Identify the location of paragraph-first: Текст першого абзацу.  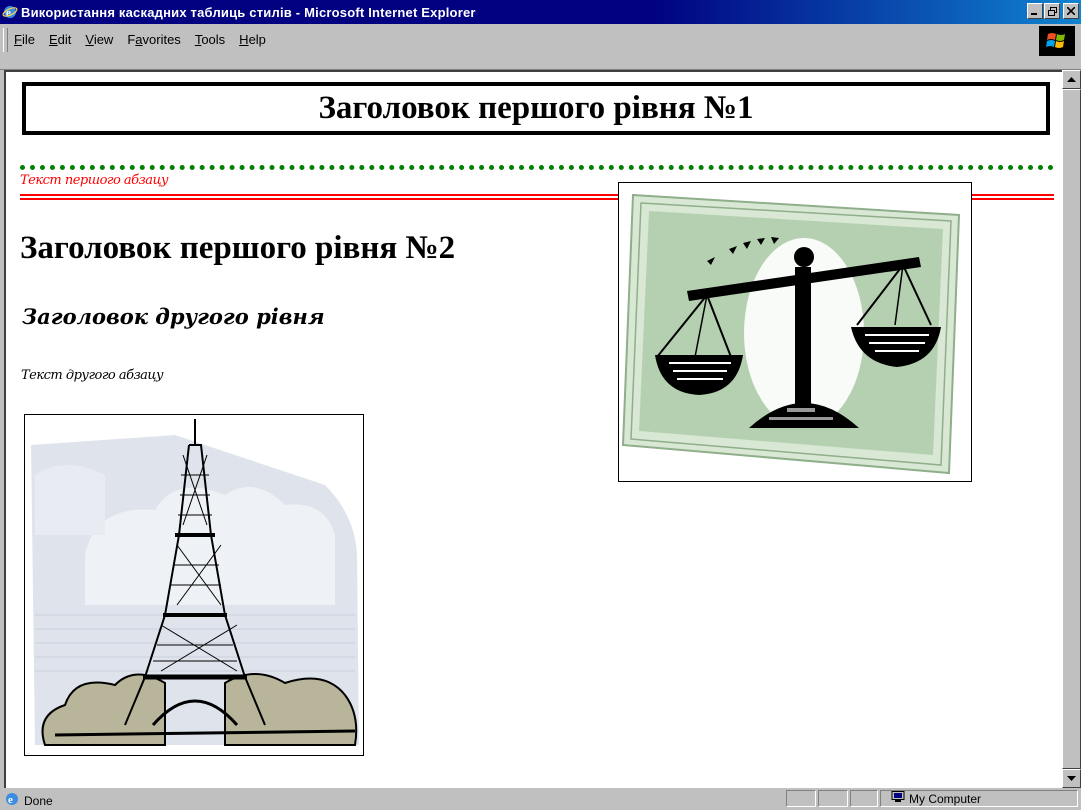
(94, 180).